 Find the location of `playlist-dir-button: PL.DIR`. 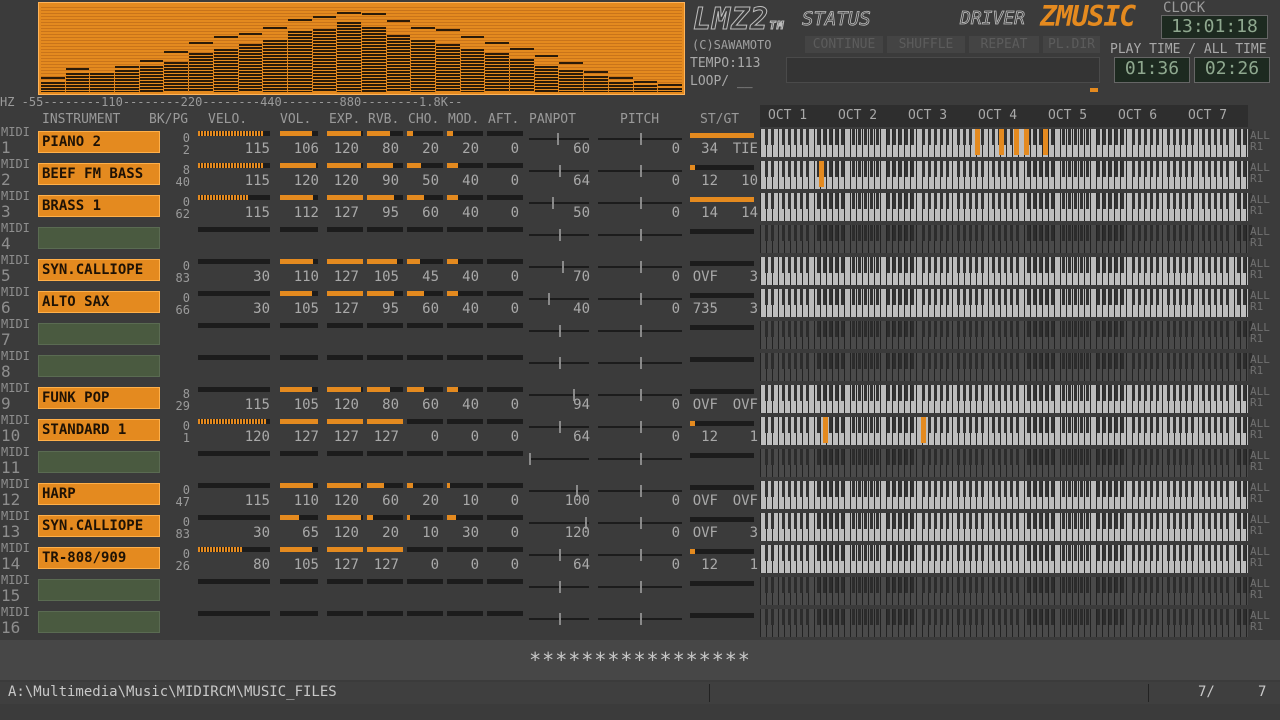

playlist-dir-button: PL.DIR is located at coordinates (1071, 44).